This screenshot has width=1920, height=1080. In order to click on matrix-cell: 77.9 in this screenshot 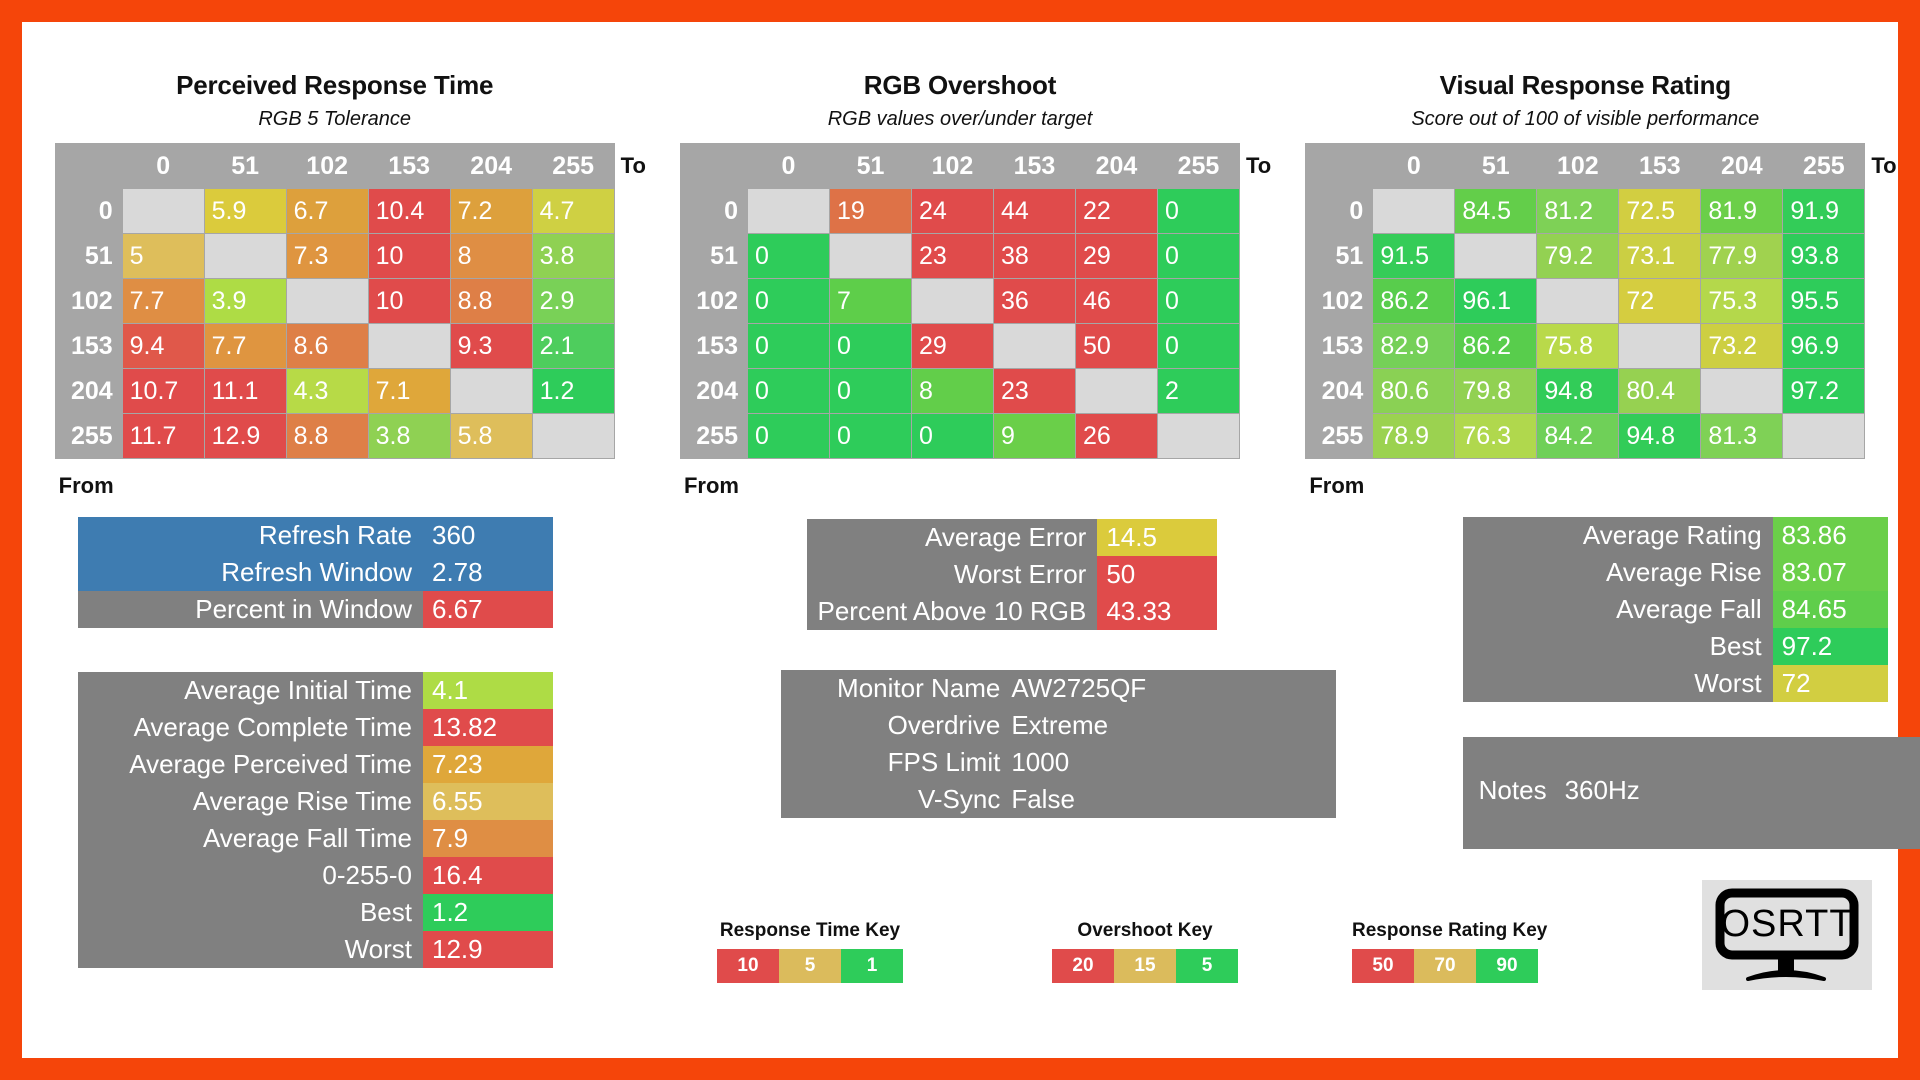, I will do `click(1742, 256)`.